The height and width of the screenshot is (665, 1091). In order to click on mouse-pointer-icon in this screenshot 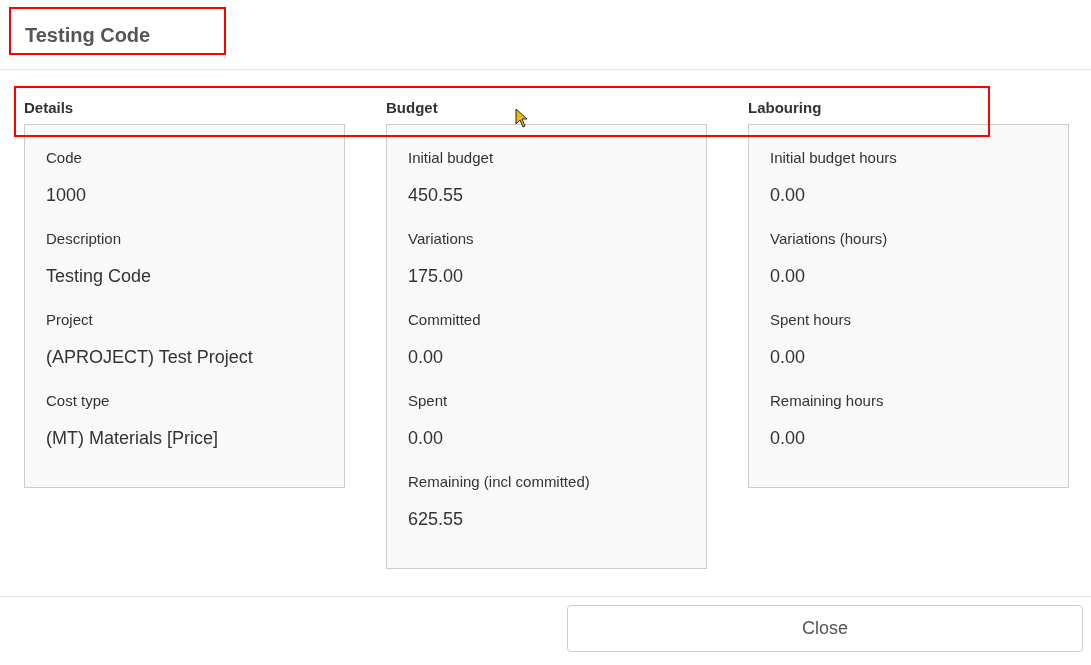, I will do `click(522, 118)`.